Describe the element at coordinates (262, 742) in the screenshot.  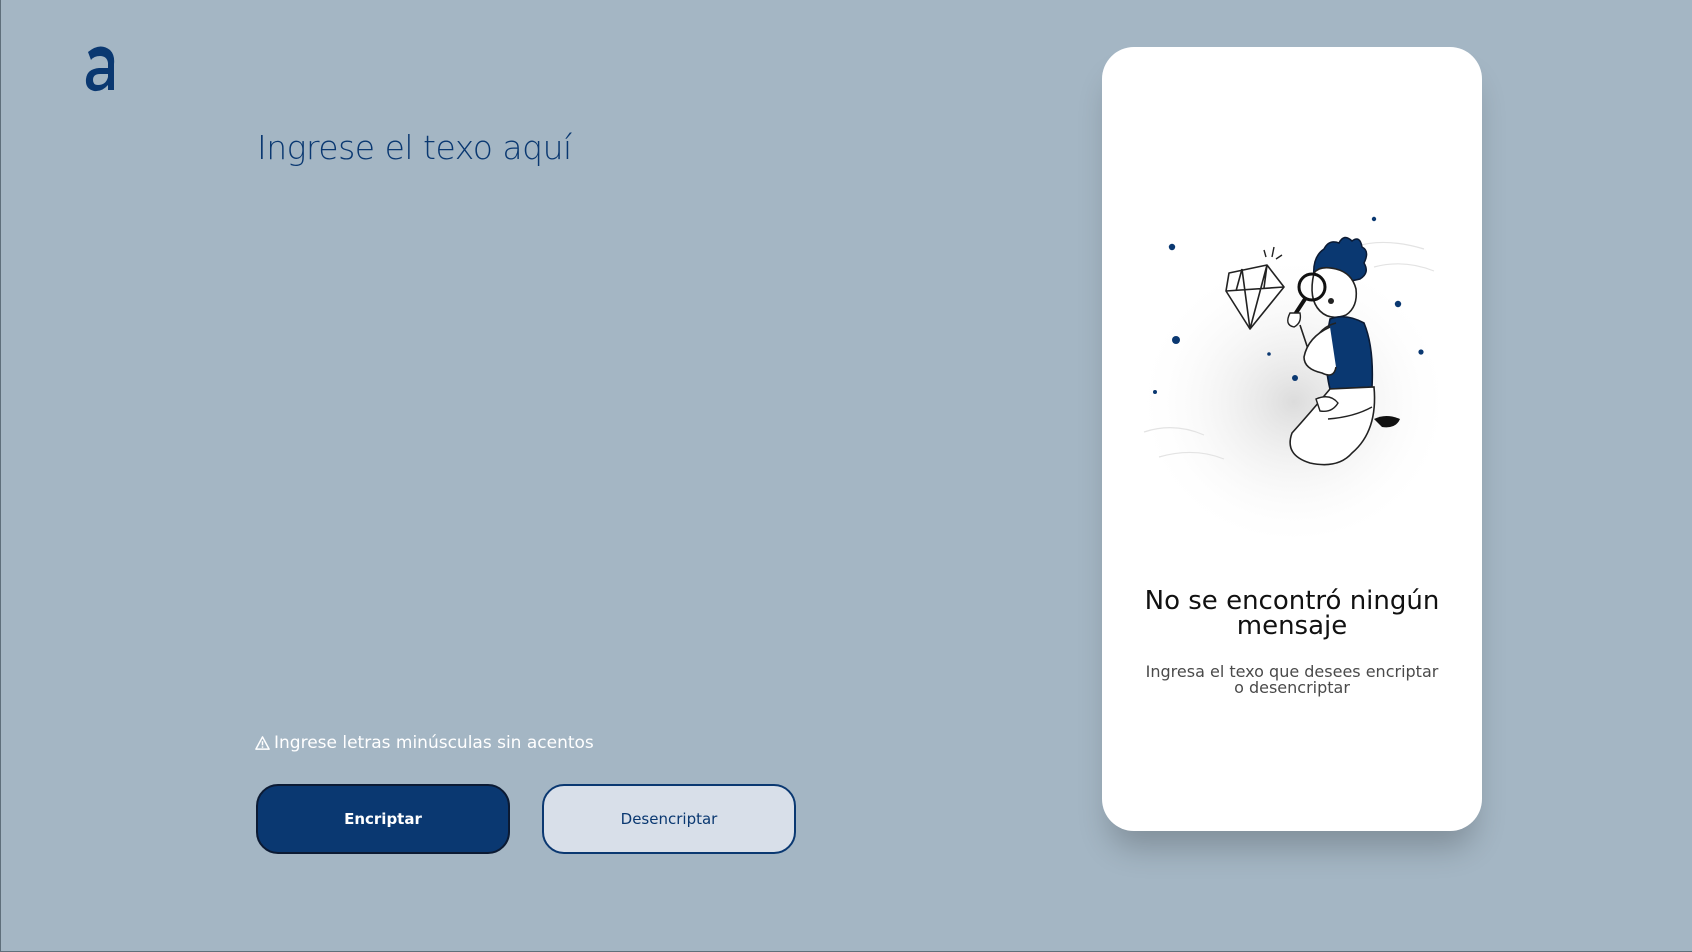
I see `warning-icon` at that location.